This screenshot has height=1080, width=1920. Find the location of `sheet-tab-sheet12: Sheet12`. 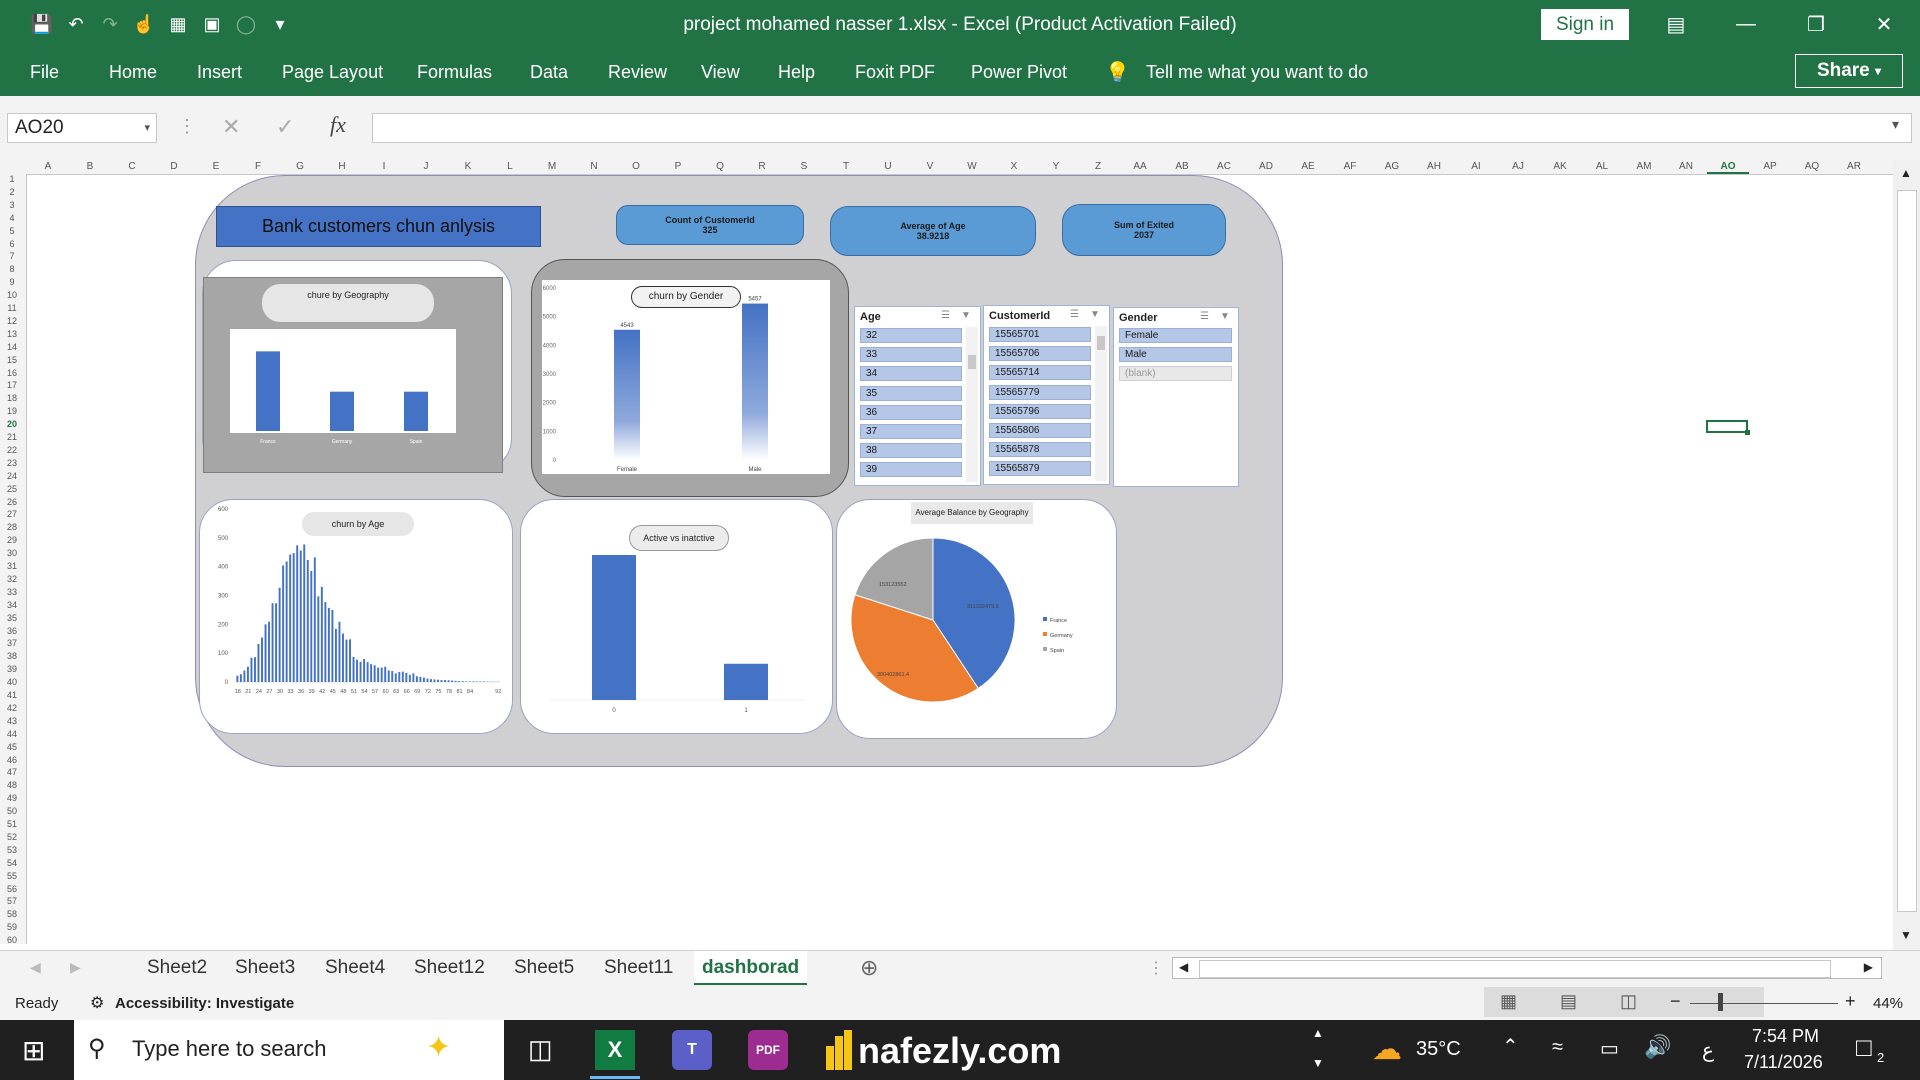

sheet-tab-sheet12: Sheet12 is located at coordinates (449, 968).